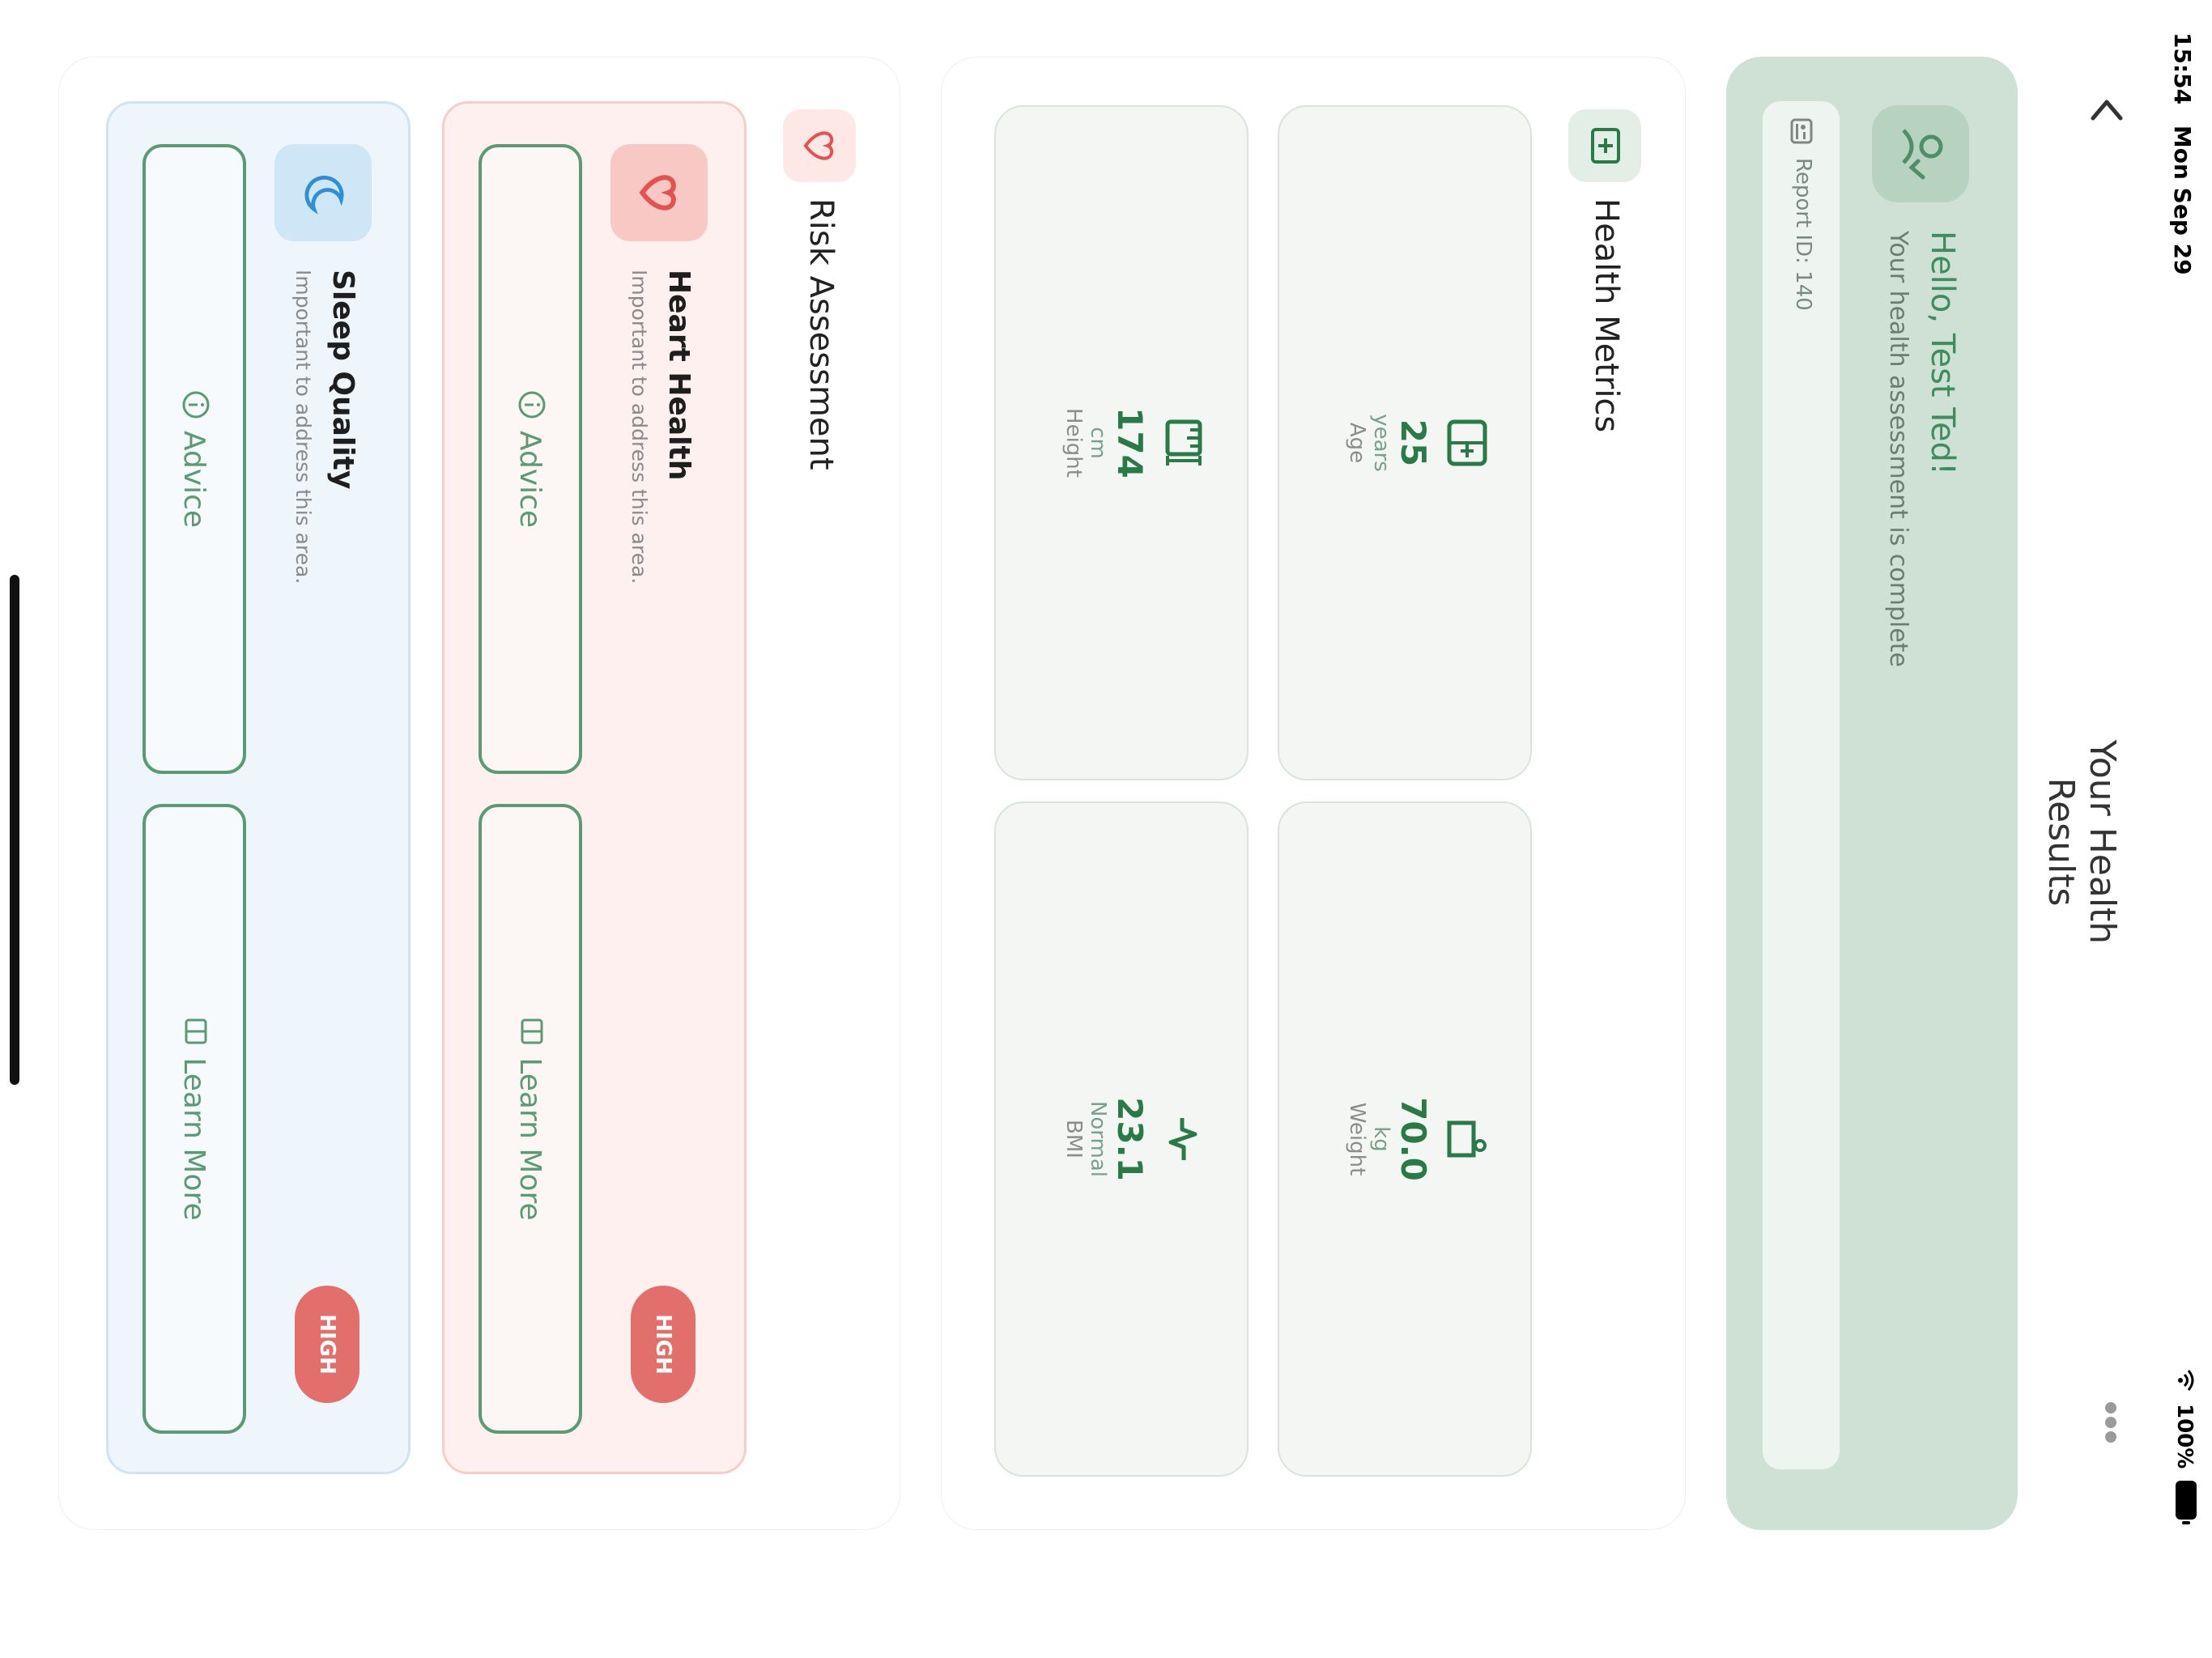 This screenshot has height=1658, width=2212. Describe the element at coordinates (1098, 443) in the screenshot. I see `metric-unit: cm` at that location.